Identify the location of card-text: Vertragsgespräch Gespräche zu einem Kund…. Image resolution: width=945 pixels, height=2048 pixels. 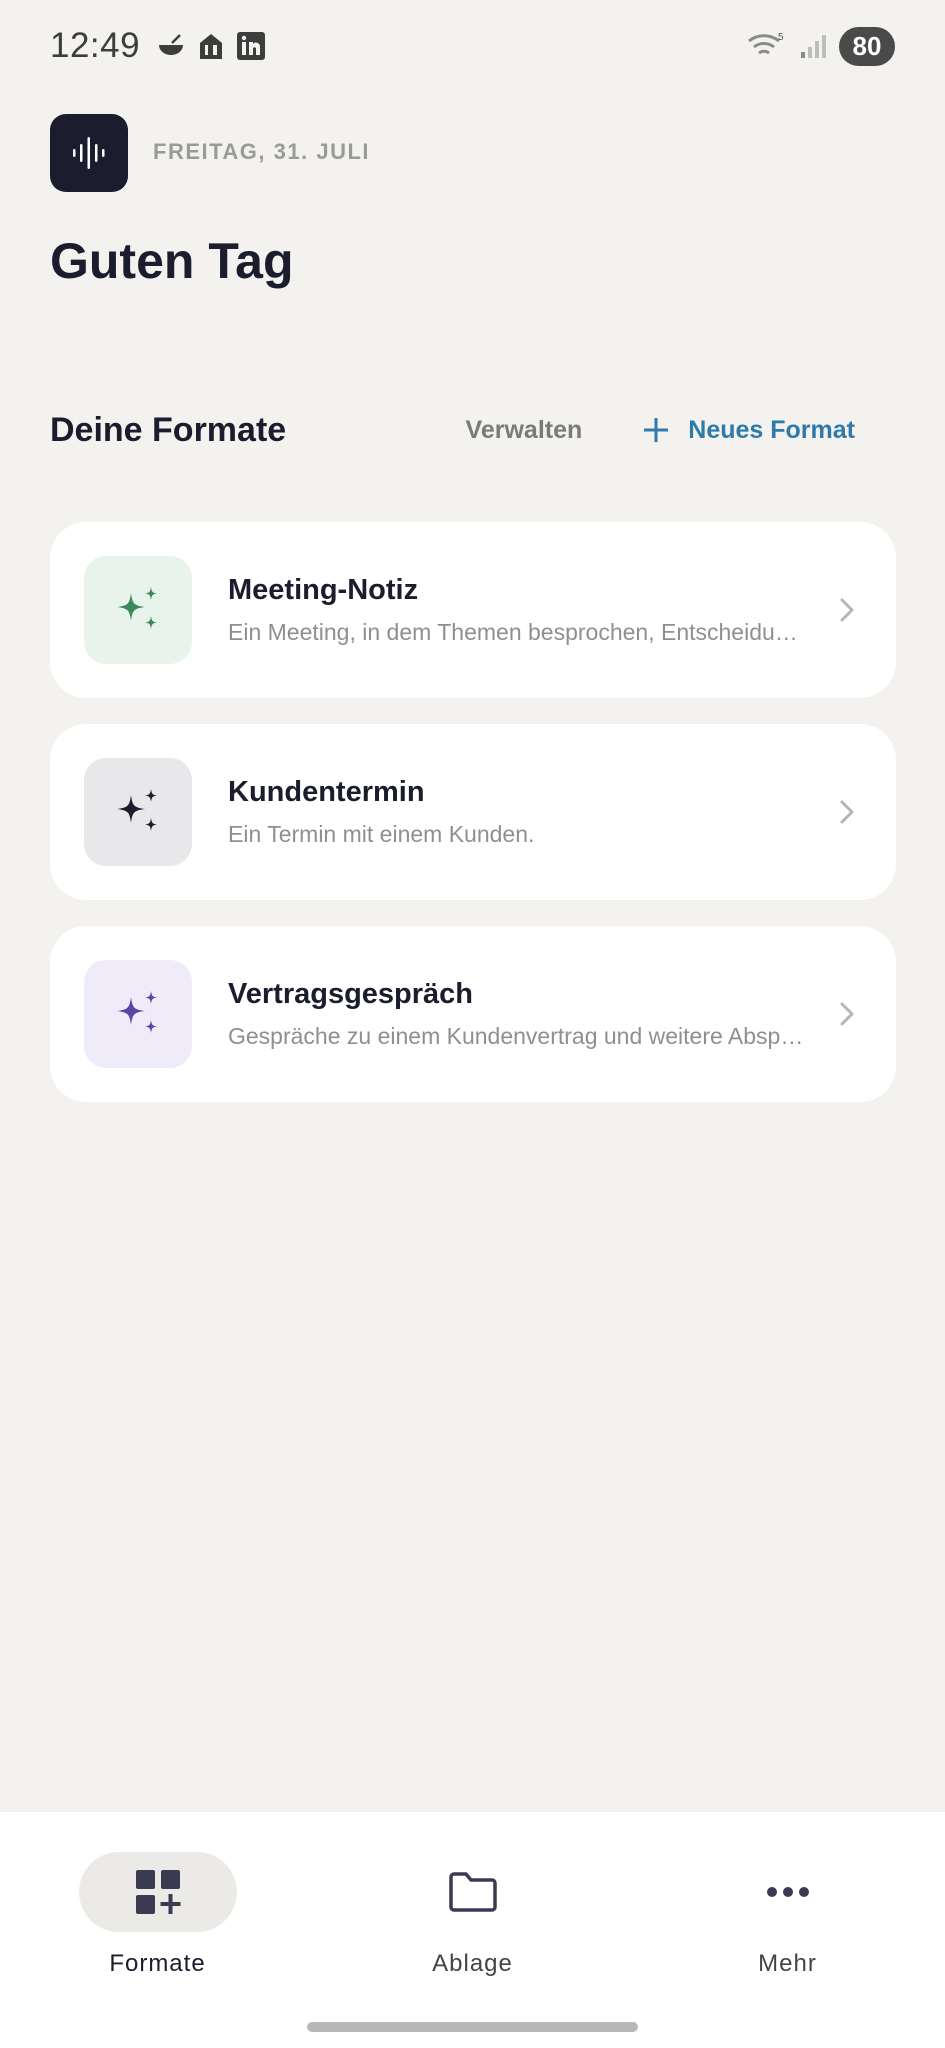
(520, 1014).